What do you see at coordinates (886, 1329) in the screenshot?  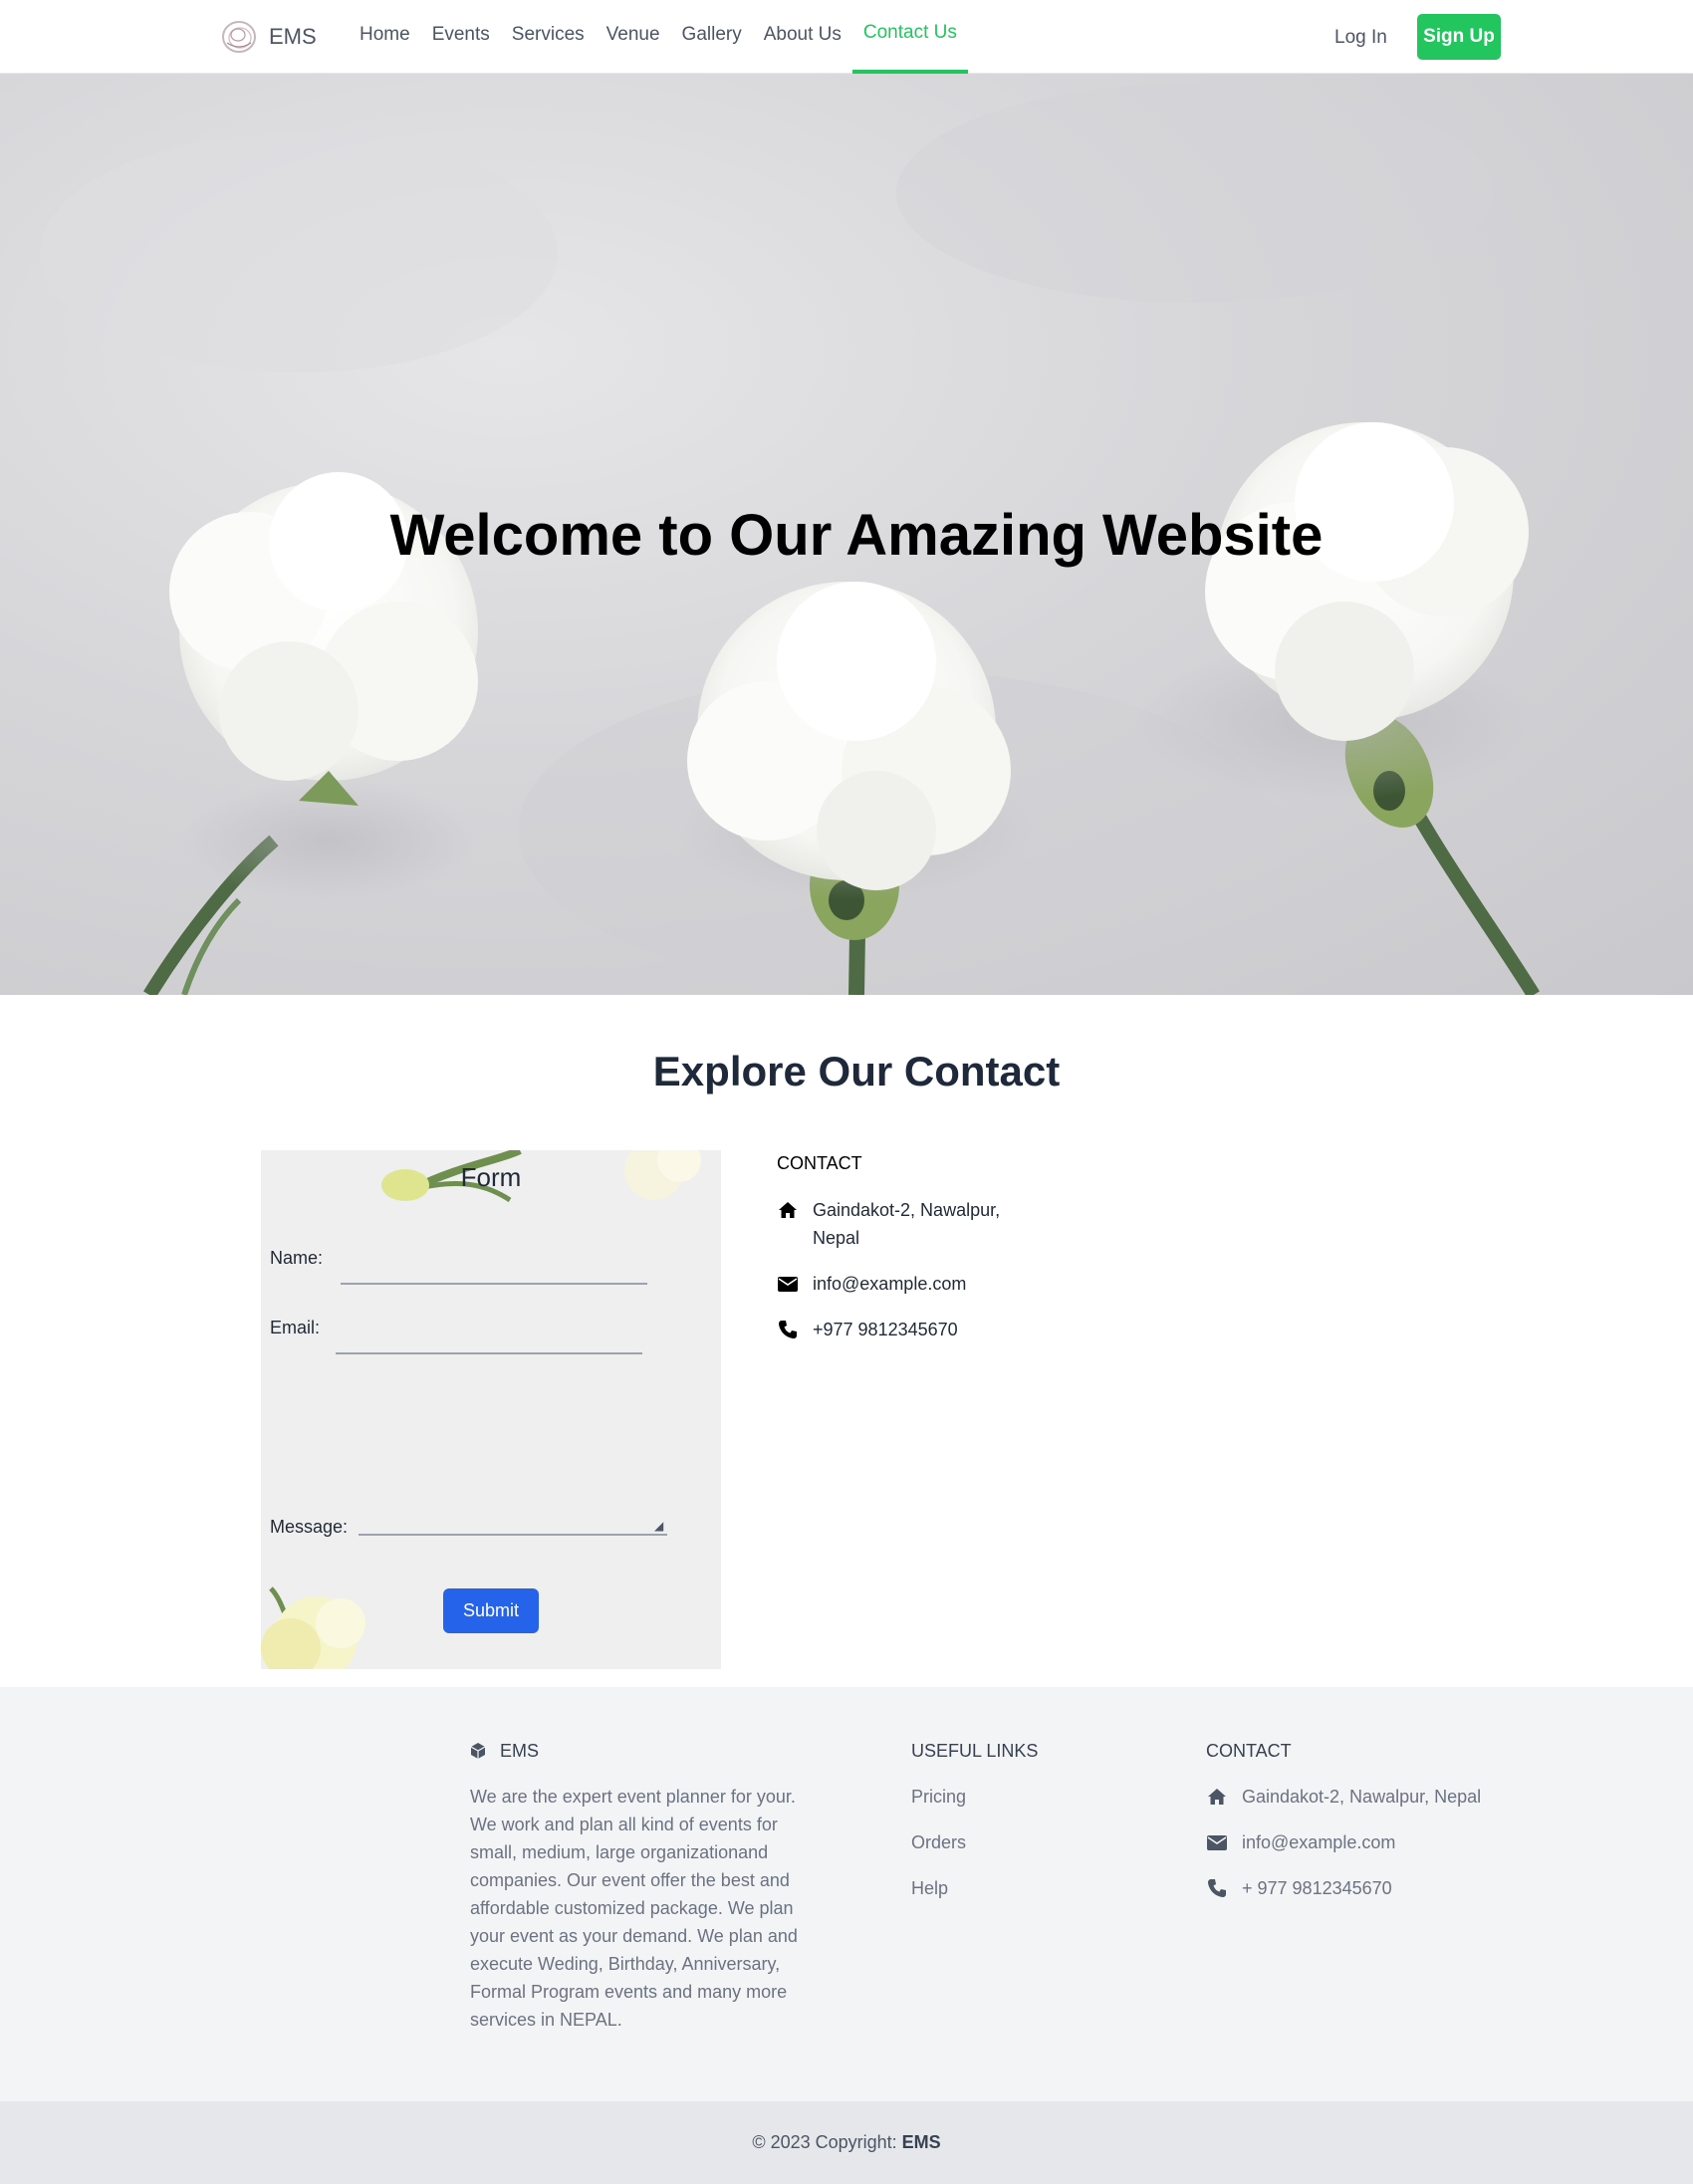 I see `contact-phone-text: +977 9812345670` at bounding box center [886, 1329].